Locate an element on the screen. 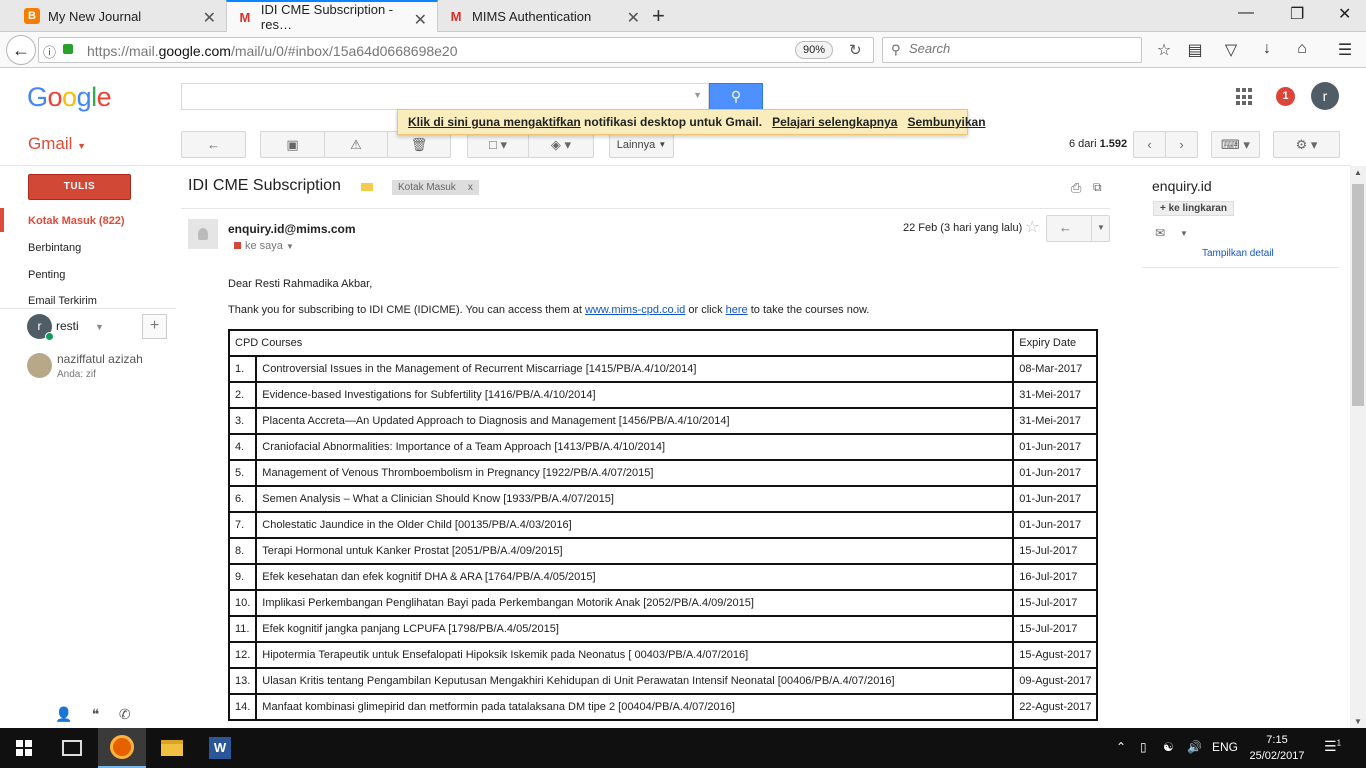 This screenshot has height=768, width=1366. scroll-up-icon: ▲ is located at coordinates (1358, 172).